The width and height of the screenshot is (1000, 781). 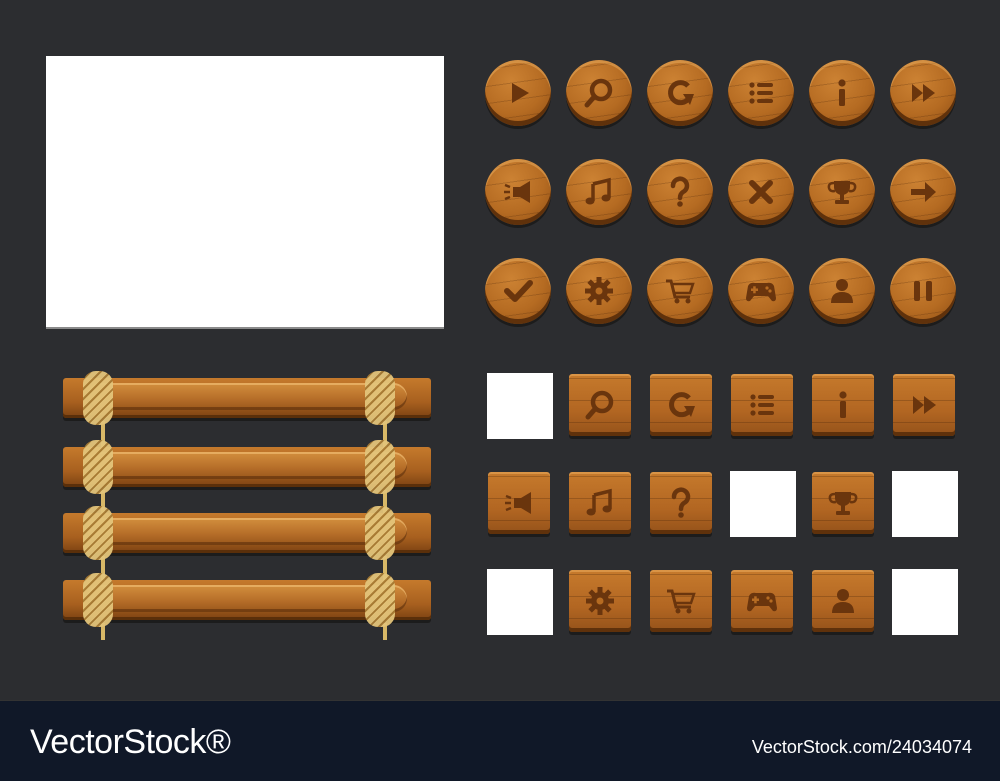 I want to click on brand-id-text: VectorStock.com/24034074, so click(x=861, y=747).